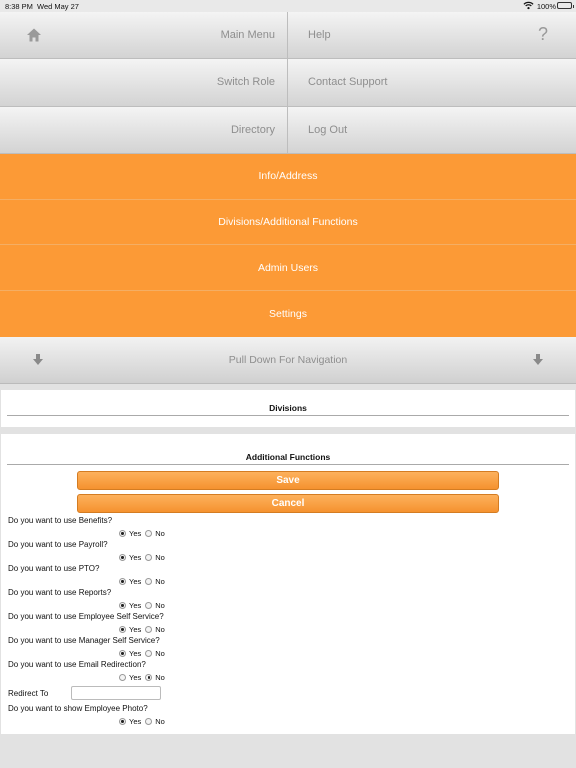 The height and width of the screenshot is (768, 576). Describe the element at coordinates (58, 6) in the screenshot. I see `status-date: Wed May 27` at that location.